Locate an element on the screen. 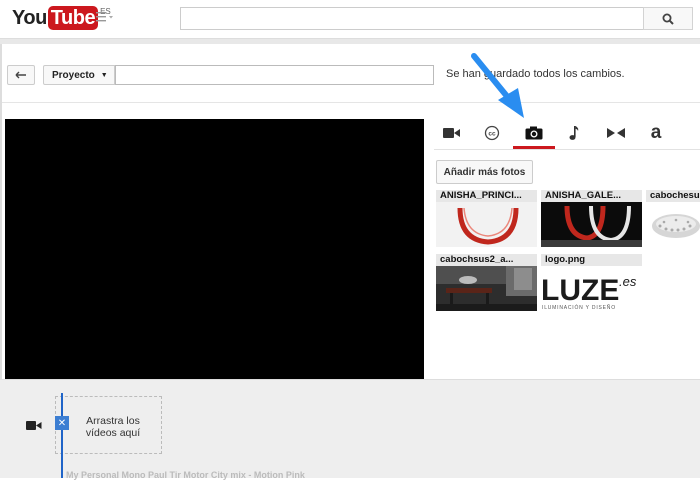  search-icon is located at coordinates (668, 19).